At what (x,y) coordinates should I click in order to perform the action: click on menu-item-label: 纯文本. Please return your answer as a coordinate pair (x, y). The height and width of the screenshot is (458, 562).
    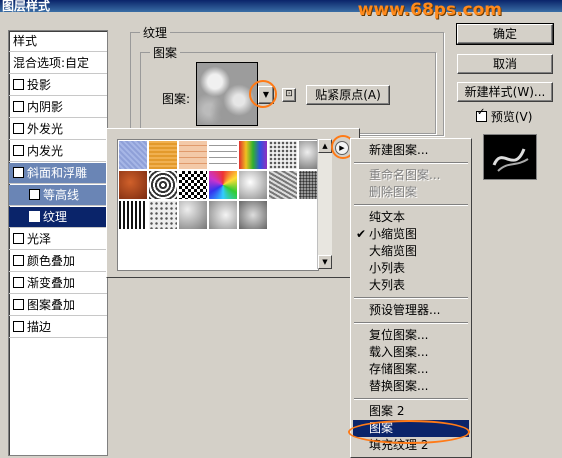
    Looking at the image, I should click on (387, 217).